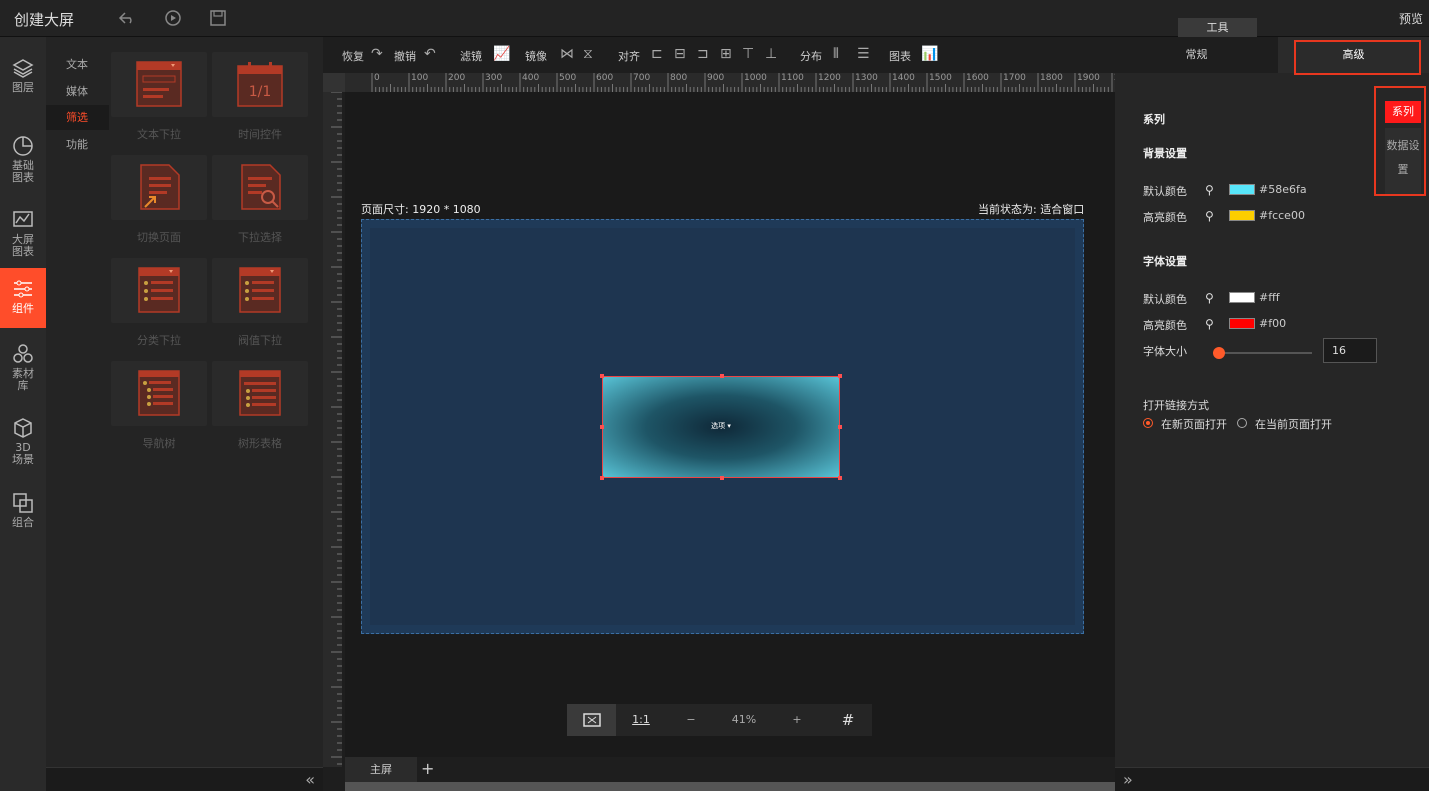 Image resolution: width=1429 pixels, height=791 pixels. I want to click on zoom-value: 41%, so click(744, 719).